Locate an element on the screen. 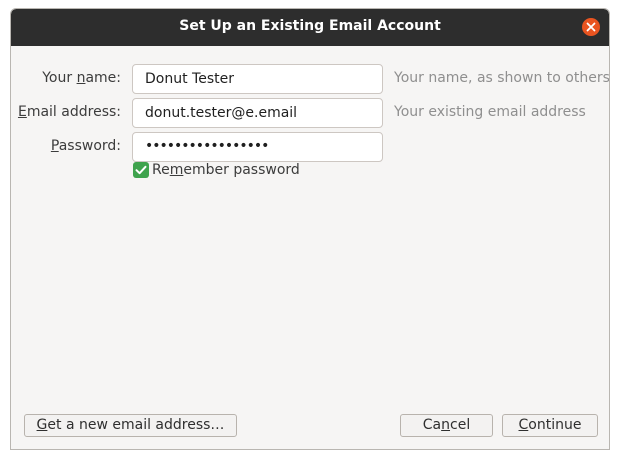 This screenshot has height=456, width=620. name-input: Donut Tester is located at coordinates (257, 79).